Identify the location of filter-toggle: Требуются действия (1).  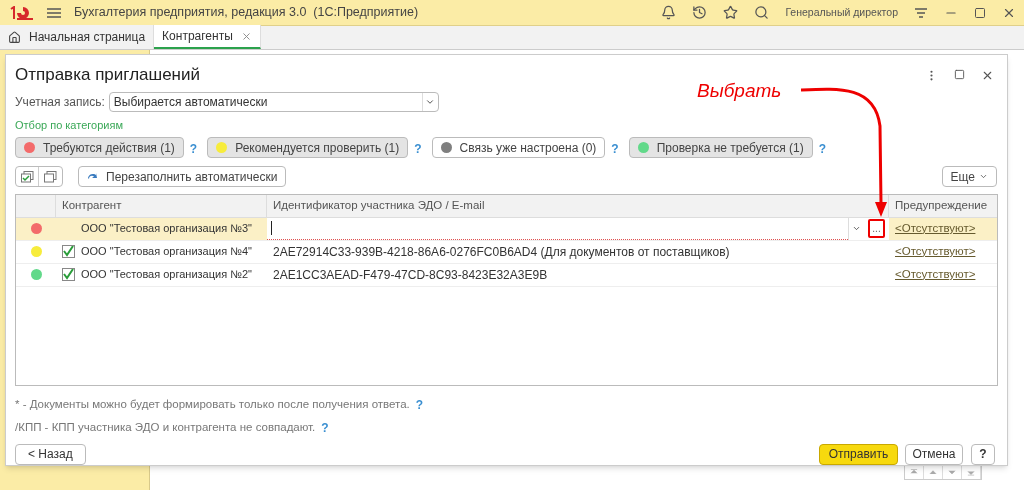
(99, 147).